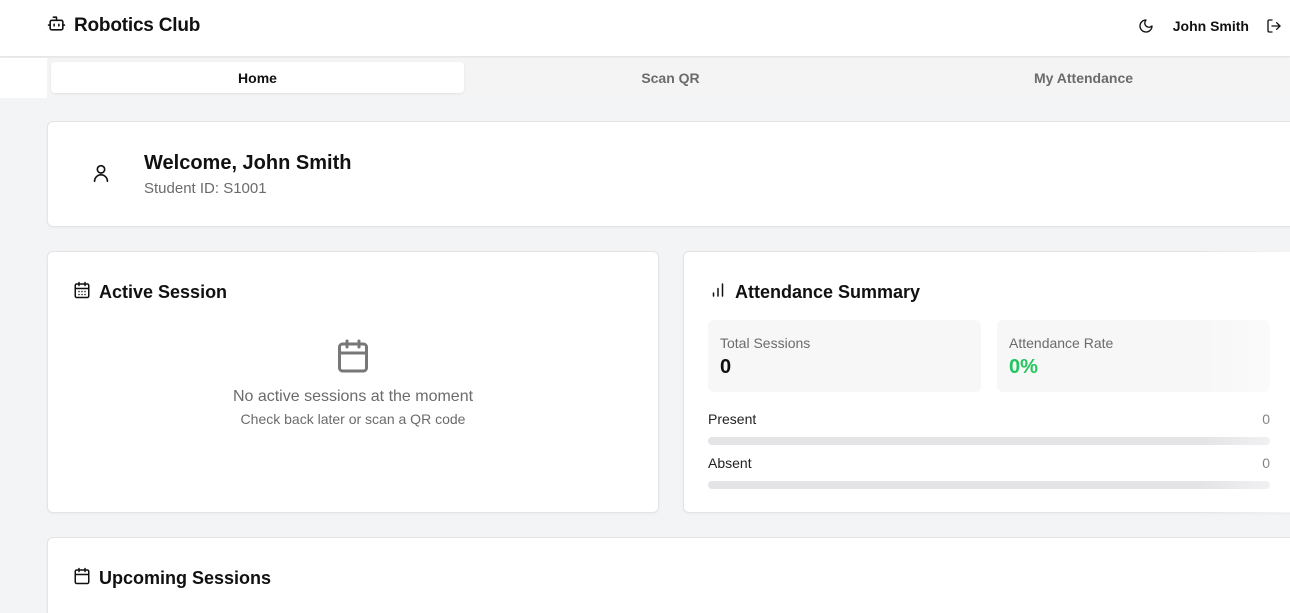 The width and height of the screenshot is (1290, 613). Describe the element at coordinates (1274, 26) in the screenshot. I see `logout-icon` at that location.